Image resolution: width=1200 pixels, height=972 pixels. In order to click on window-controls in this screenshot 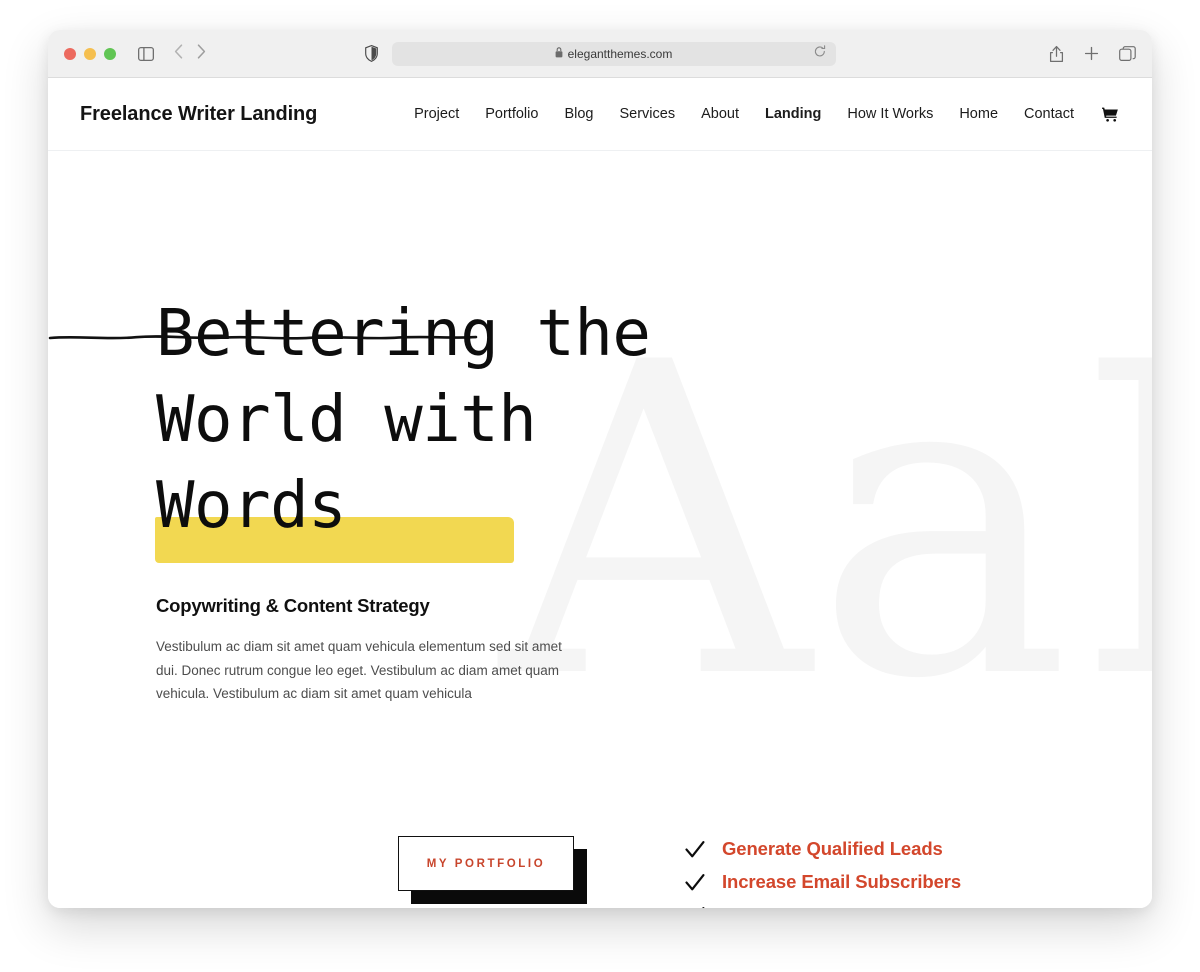, I will do `click(90, 53)`.